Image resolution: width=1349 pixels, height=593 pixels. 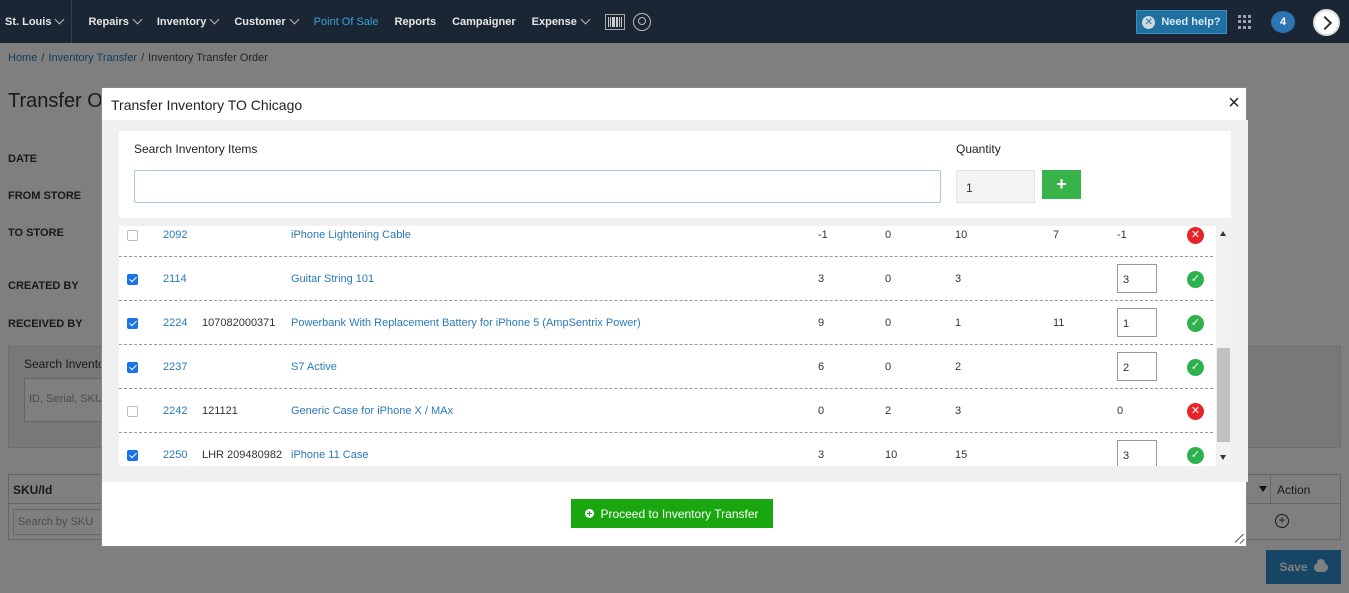 What do you see at coordinates (28, 21) in the screenshot?
I see `nav-item-label: St. Louis` at bounding box center [28, 21].